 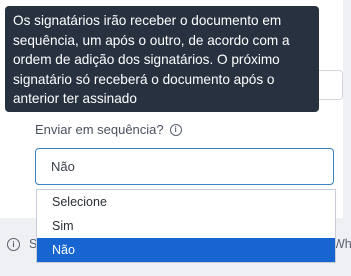 What do you see at coordinates (99, 129) in the screenshot?
I see `send-in-sequence-label-text: Enviar em sequência?` at bounding box center [99, 129].